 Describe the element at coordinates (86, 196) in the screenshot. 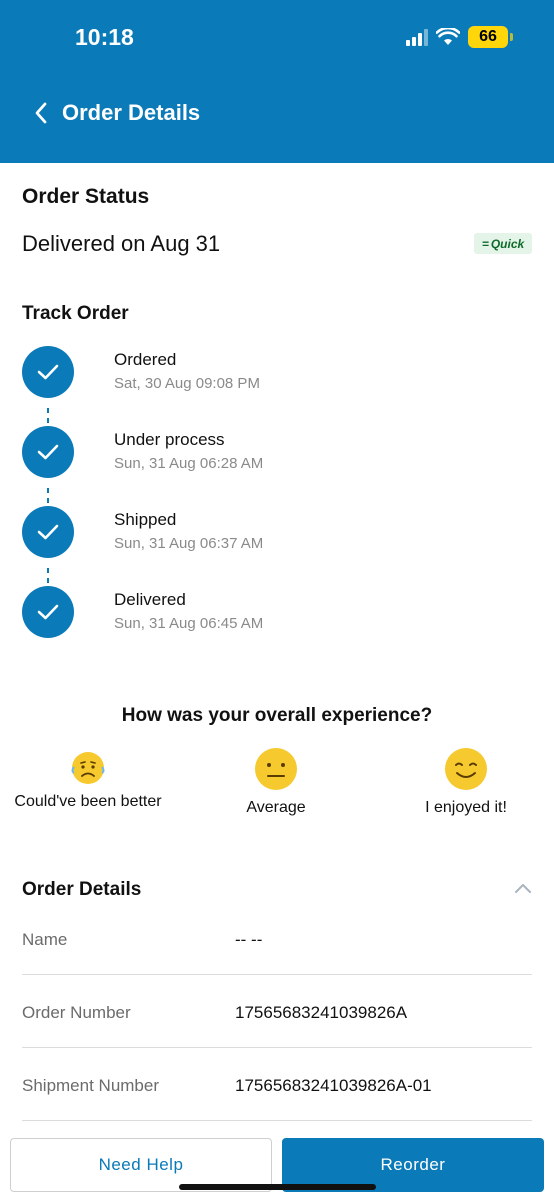

I see `order-status-heading: Order Status` at that location.